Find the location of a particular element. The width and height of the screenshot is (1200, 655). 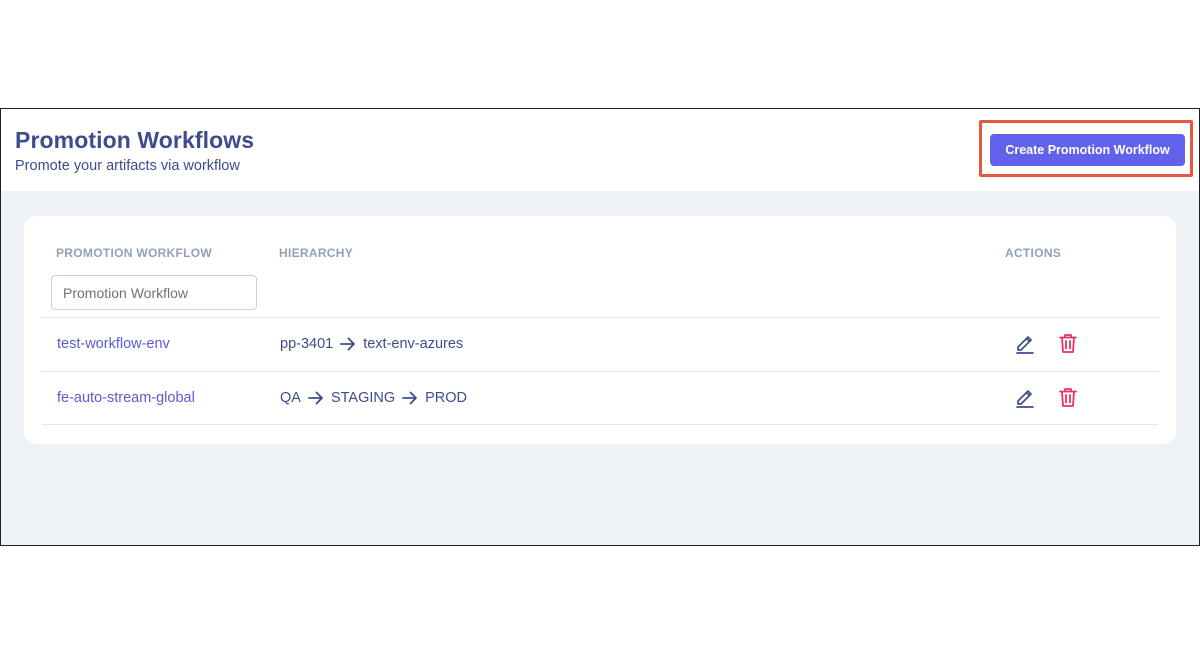

column-header-hierarchy: HIERARCHY is located at coordinates (316, 253).